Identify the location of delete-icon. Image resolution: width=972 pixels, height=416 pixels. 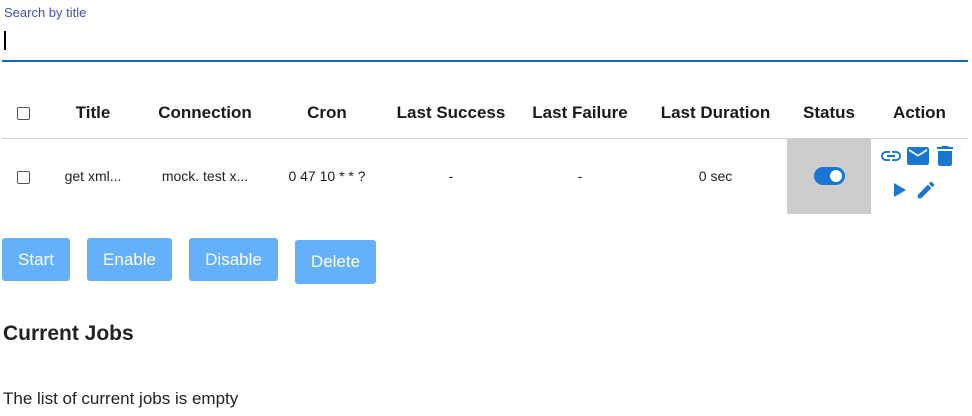
(945, 156).